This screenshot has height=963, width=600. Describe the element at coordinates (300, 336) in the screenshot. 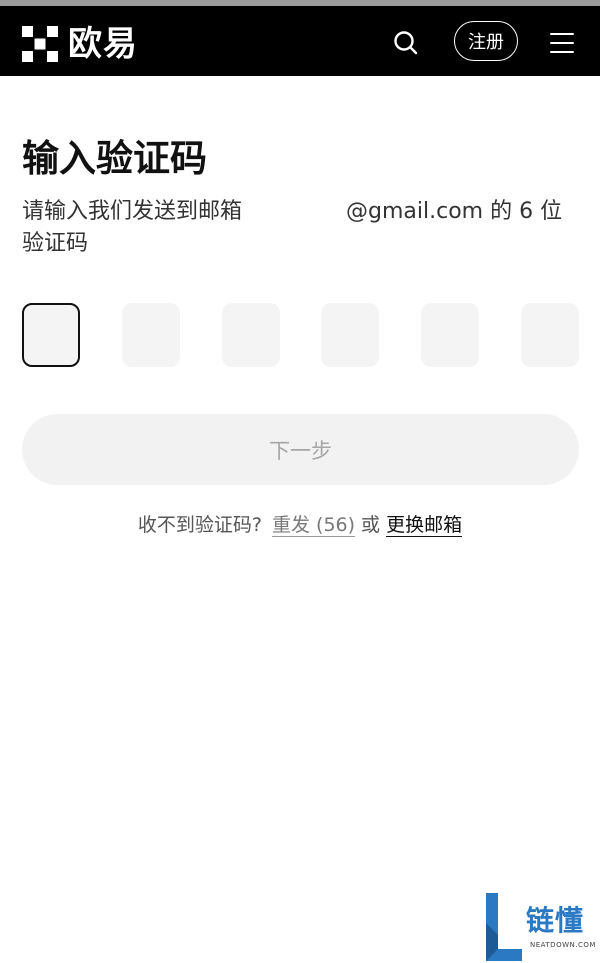

I see `code-input-group` at that location.